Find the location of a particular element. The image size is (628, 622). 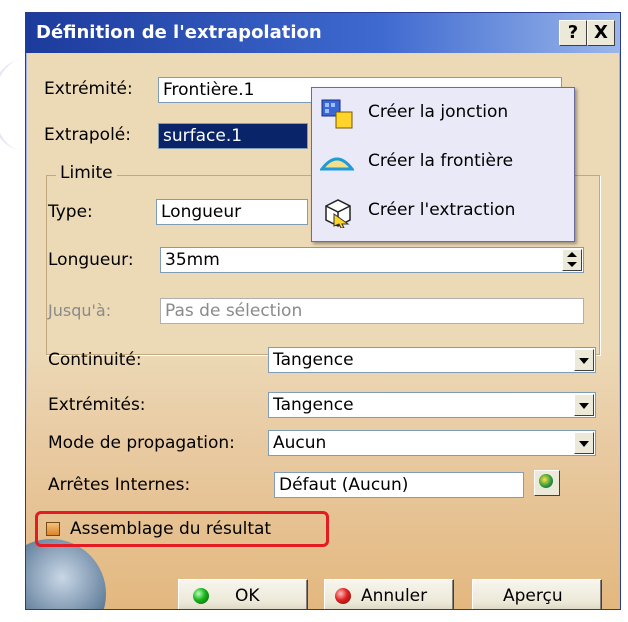

cancel-button: Annuler is located at coordinates (389, 594).